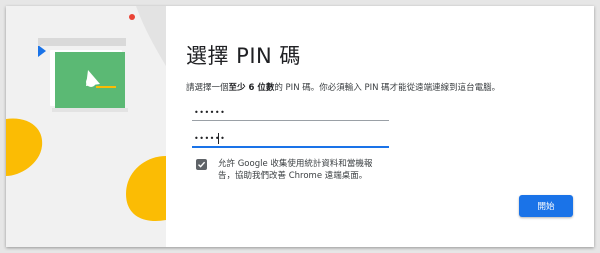 The height and width of the screenshot is (253, 600). I want to click on dialog-title: 選擇 PIN 碼, so click(243, 56).